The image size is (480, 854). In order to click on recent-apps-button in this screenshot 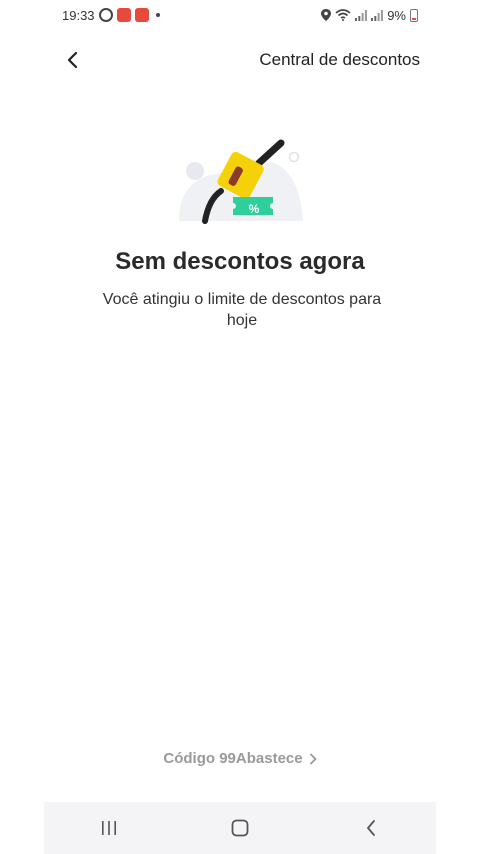, I will do `click(109, 828)`.